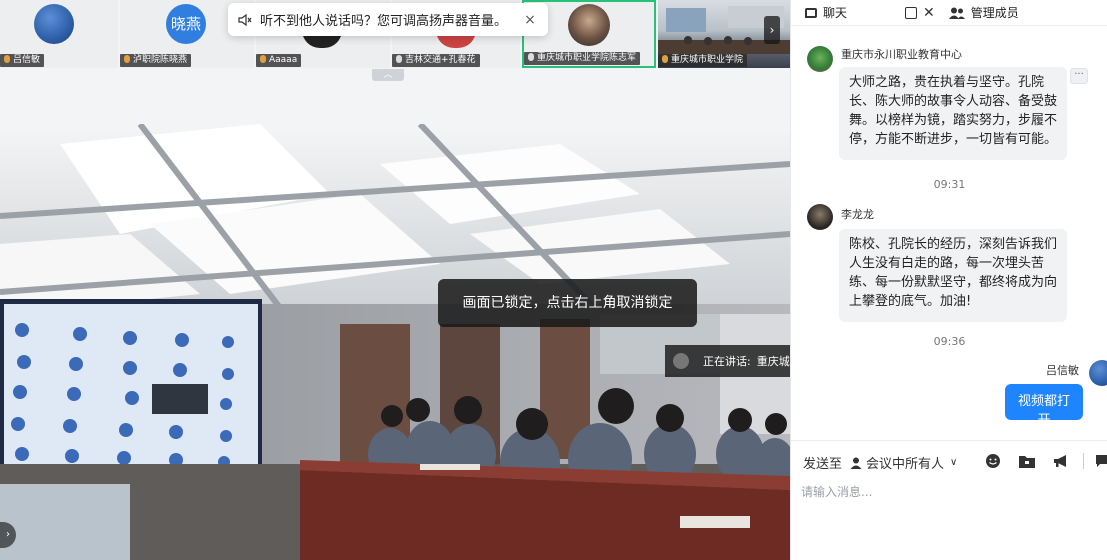 Image resolution: width=1107 pixels, height=560 pixels. Describe the element at coordinates (911, 12) in the screenshot. I see `popout-icon` at that location.